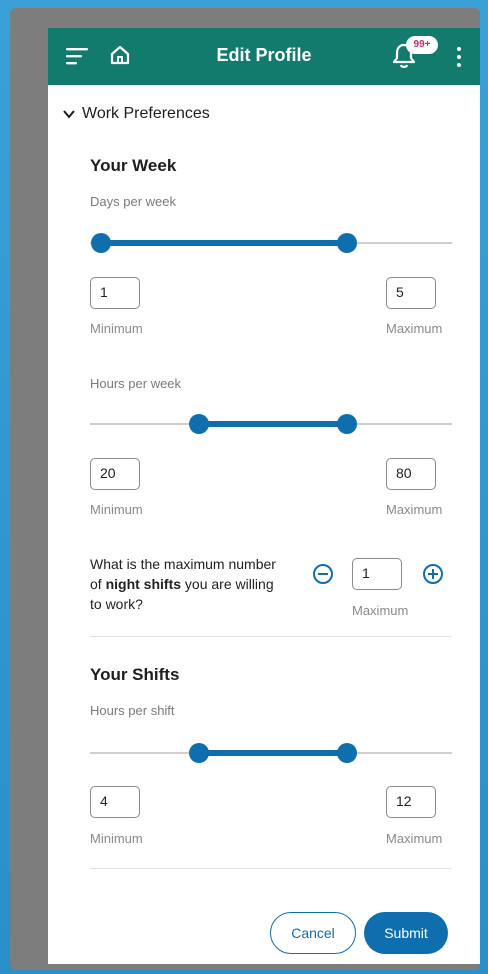  What do you see at coordinates (136, 383) in the screenshot?
I see `hours-per-week-label: Hours per week` at bounding box center [136, 383].